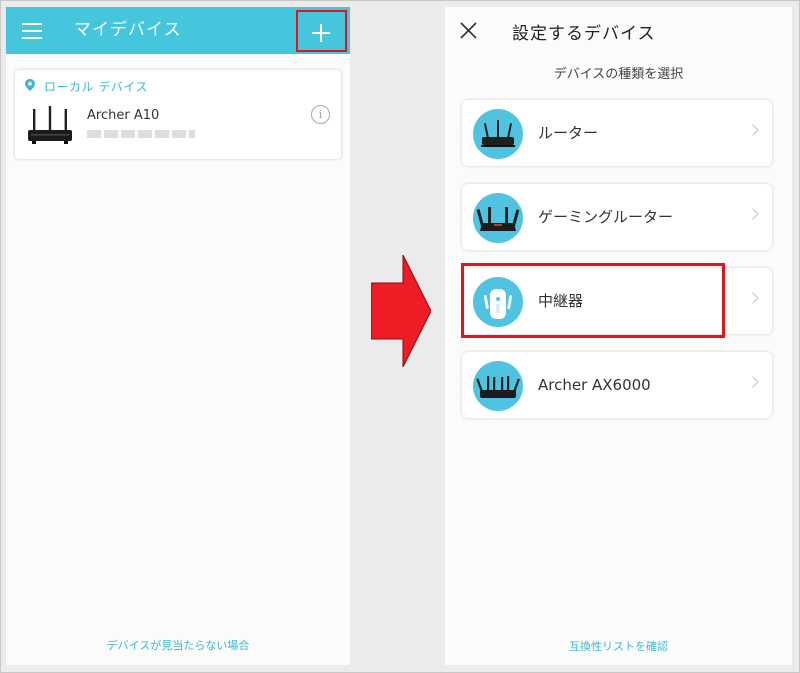 The height and width of the screenshot is (673, 800). Describe the element at coordinates (593, 300) in the screenshot. I see `highlight-box` at that location.